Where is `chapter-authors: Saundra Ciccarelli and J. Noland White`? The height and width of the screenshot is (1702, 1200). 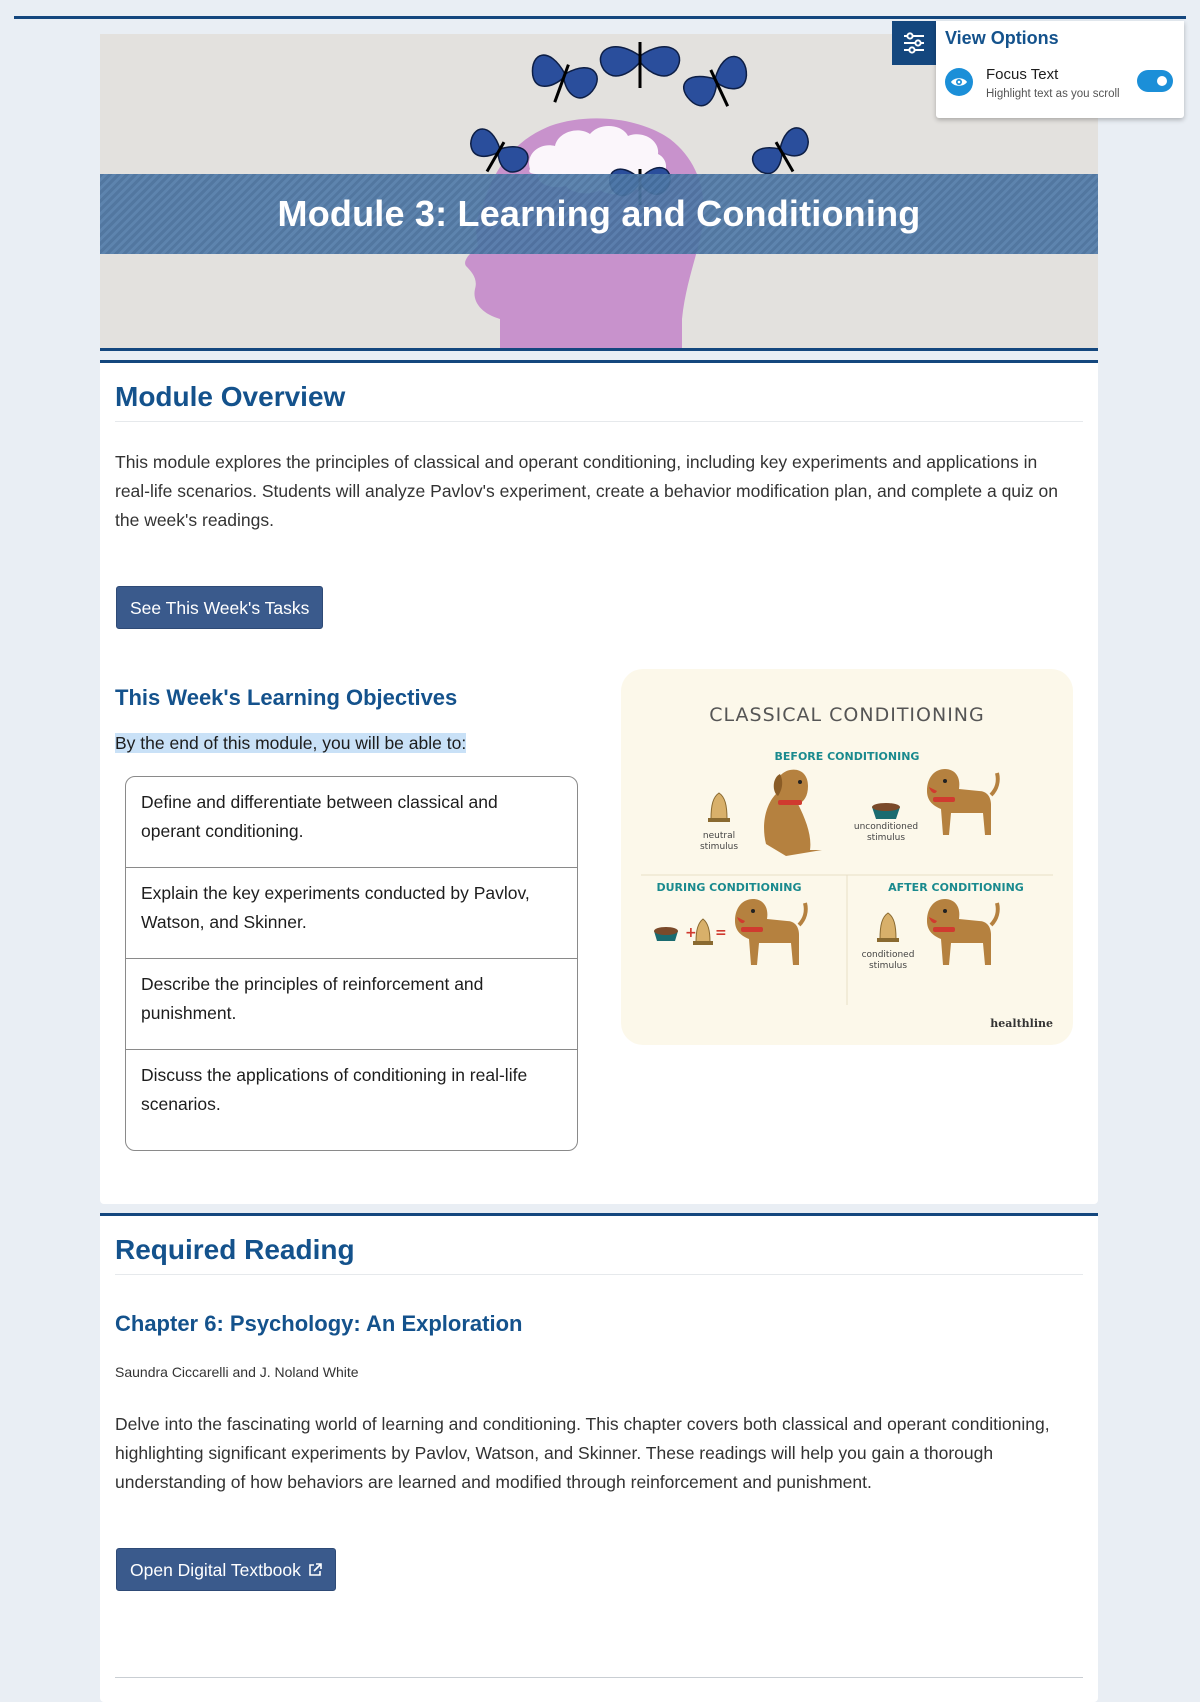 chapter-authors: Saundra Ciccarelli and J. Noland White is located at coordinates (237, 1372).